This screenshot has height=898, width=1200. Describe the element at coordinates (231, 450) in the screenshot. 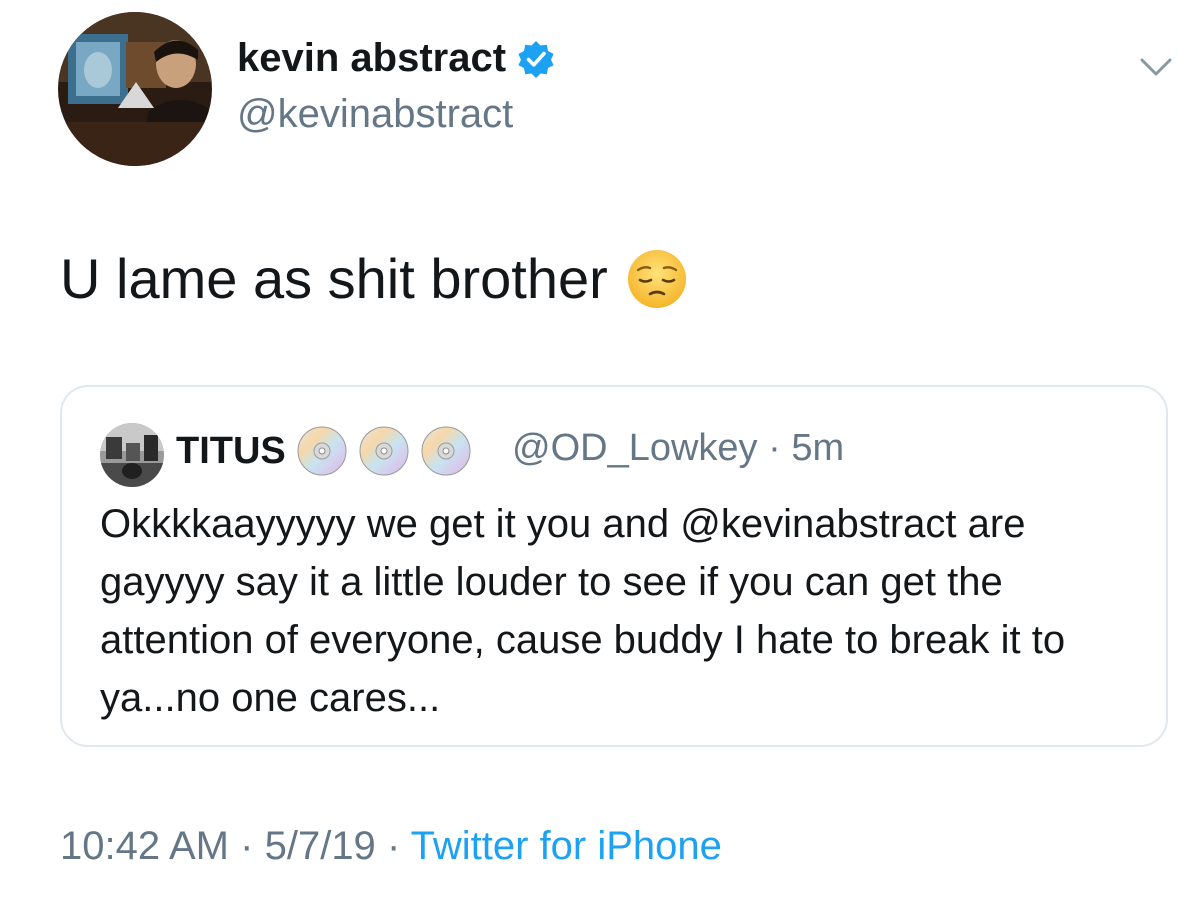

I see `quoted-author-name-text: TITUS` at that location.